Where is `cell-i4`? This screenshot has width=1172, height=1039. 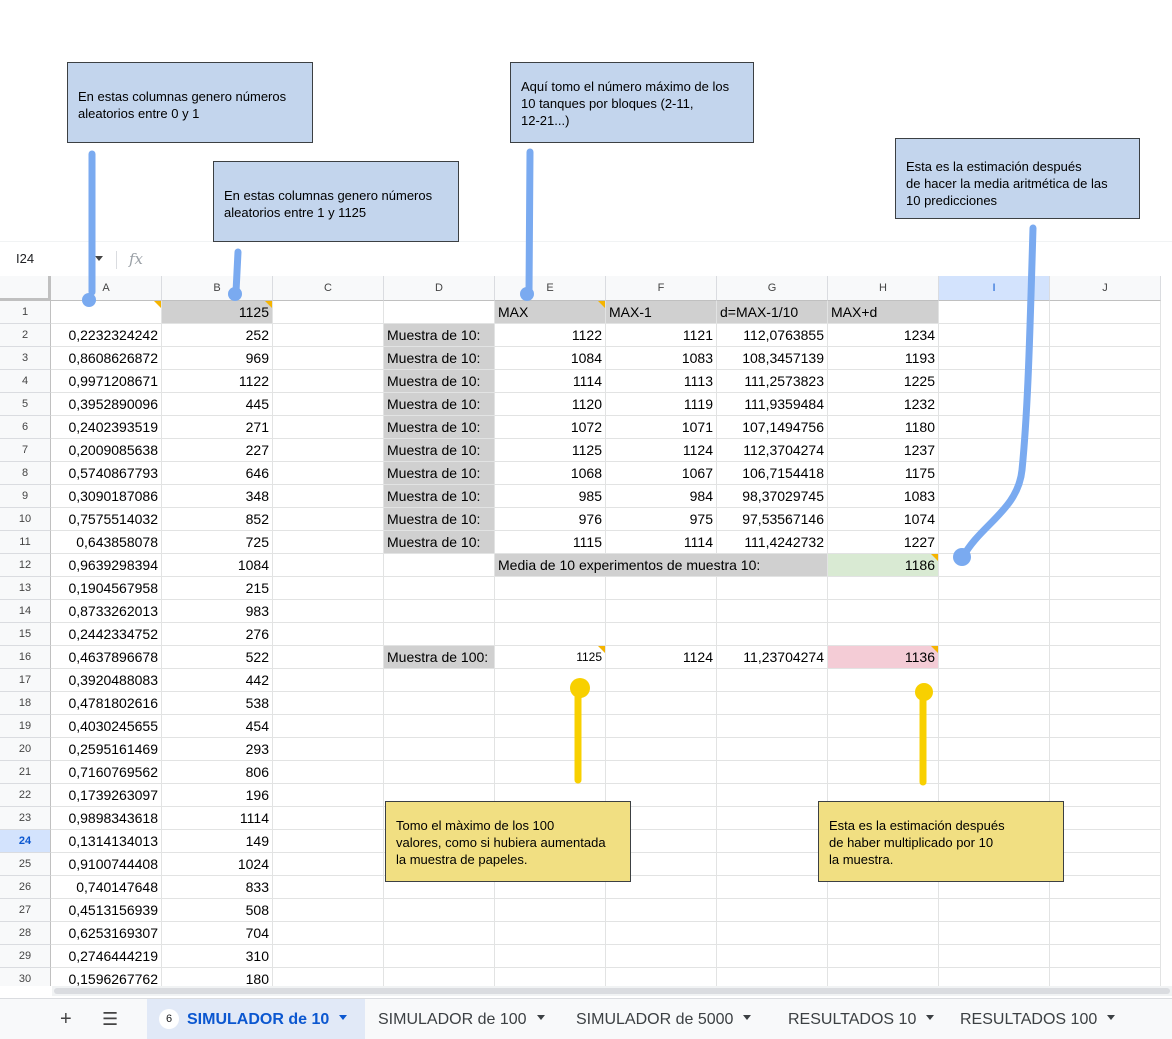
cell-i4 is located at coordinates (994, 381).